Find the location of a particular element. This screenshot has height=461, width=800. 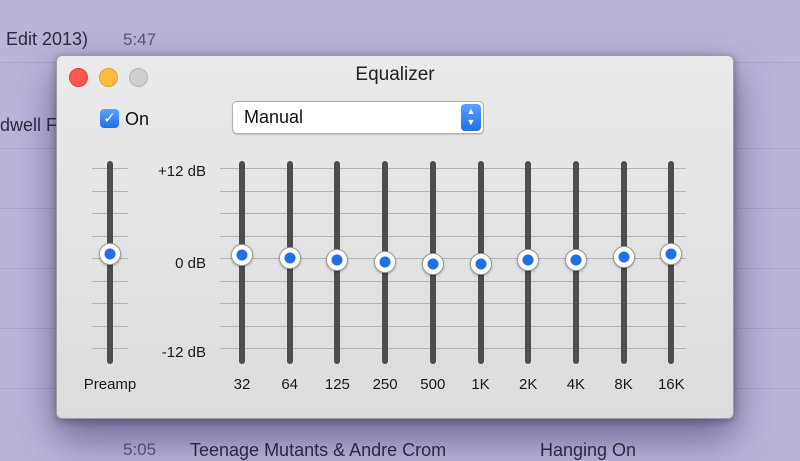

preamp-label: Preamp is located at coordinates (110, 384).